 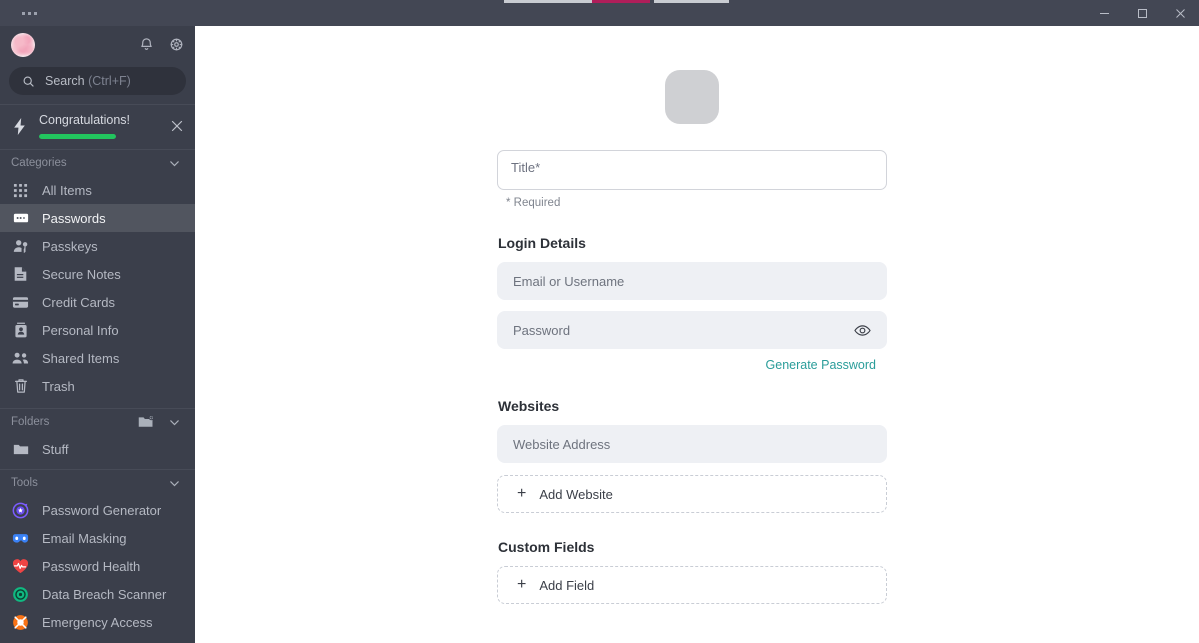 I want to click on onboarding-progress-bar, so click(x=77, y=136).